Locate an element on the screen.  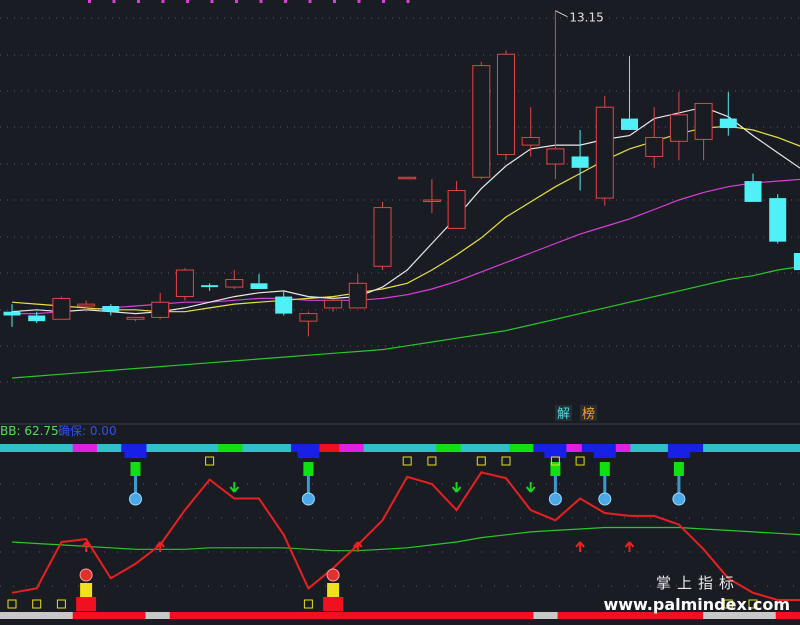
annotation-text: 解 is located at coordinates (563, 414).